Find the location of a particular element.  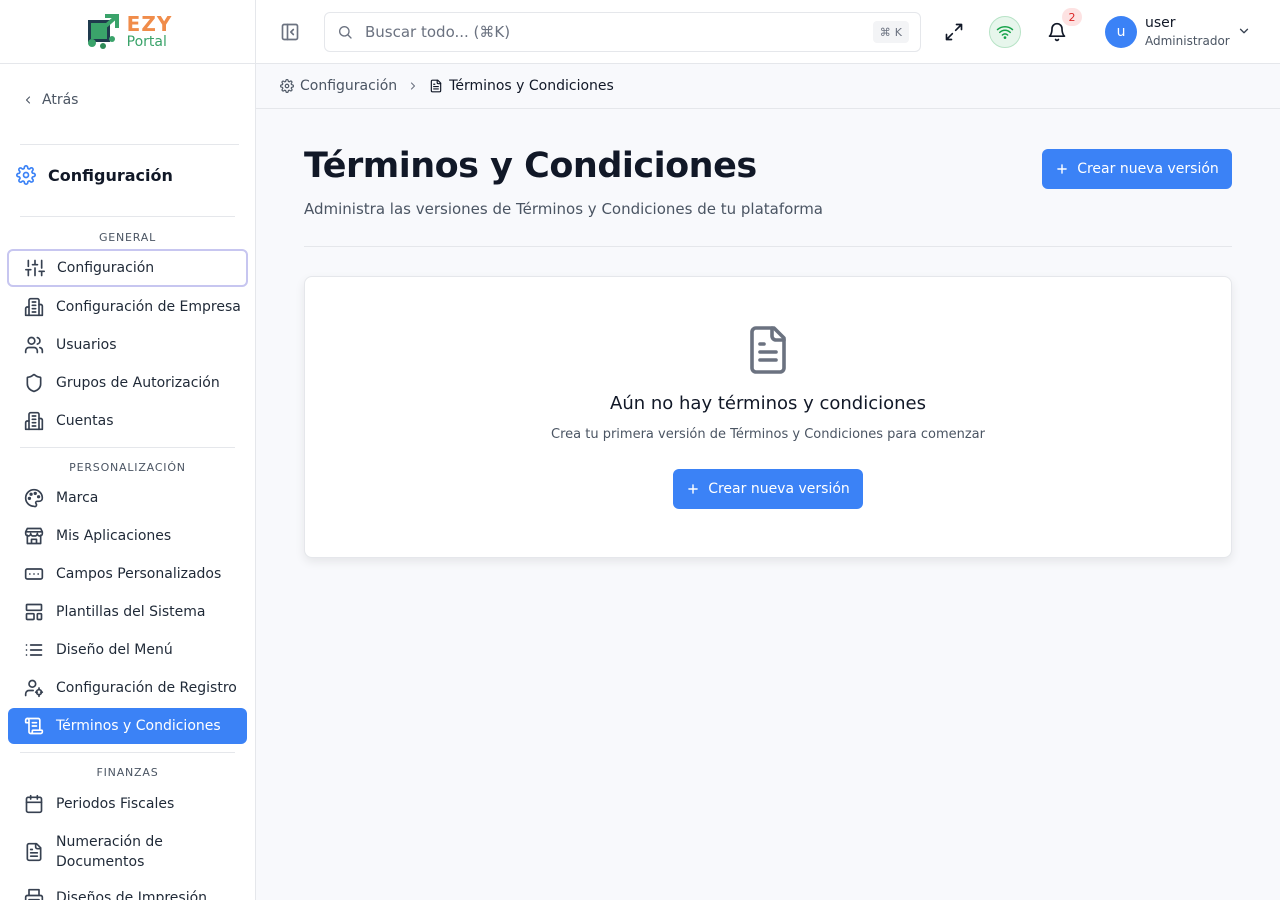

connection-status-button is located at coordinates (1005, 32).